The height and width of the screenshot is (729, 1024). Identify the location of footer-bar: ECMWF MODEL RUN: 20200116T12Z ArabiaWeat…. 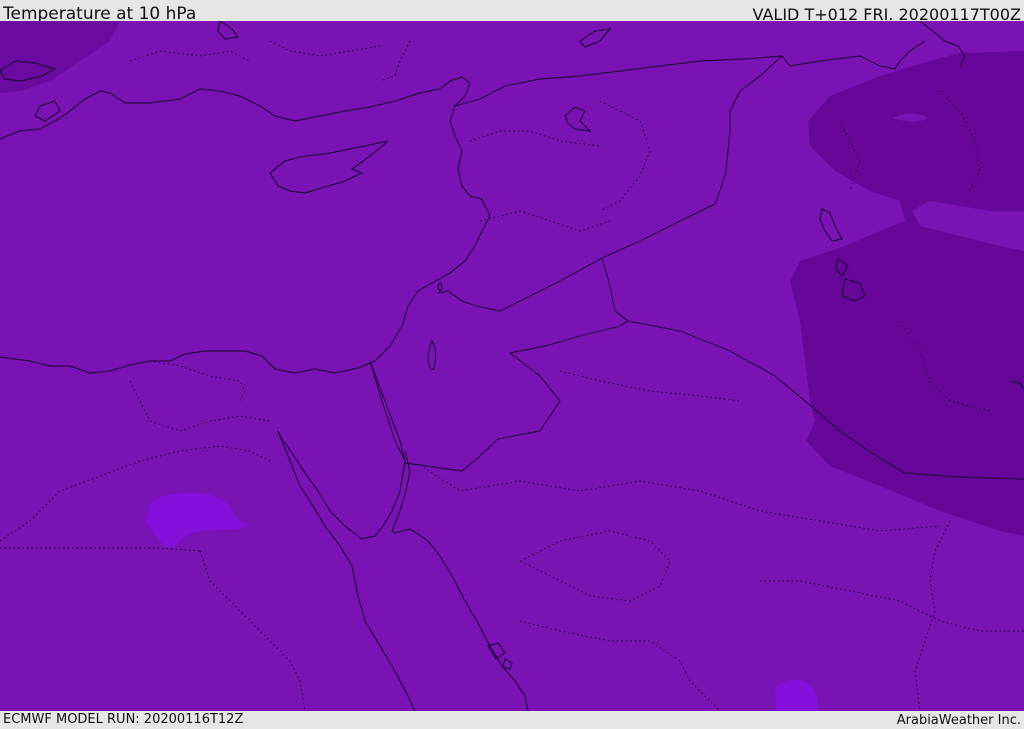
(512, 720).